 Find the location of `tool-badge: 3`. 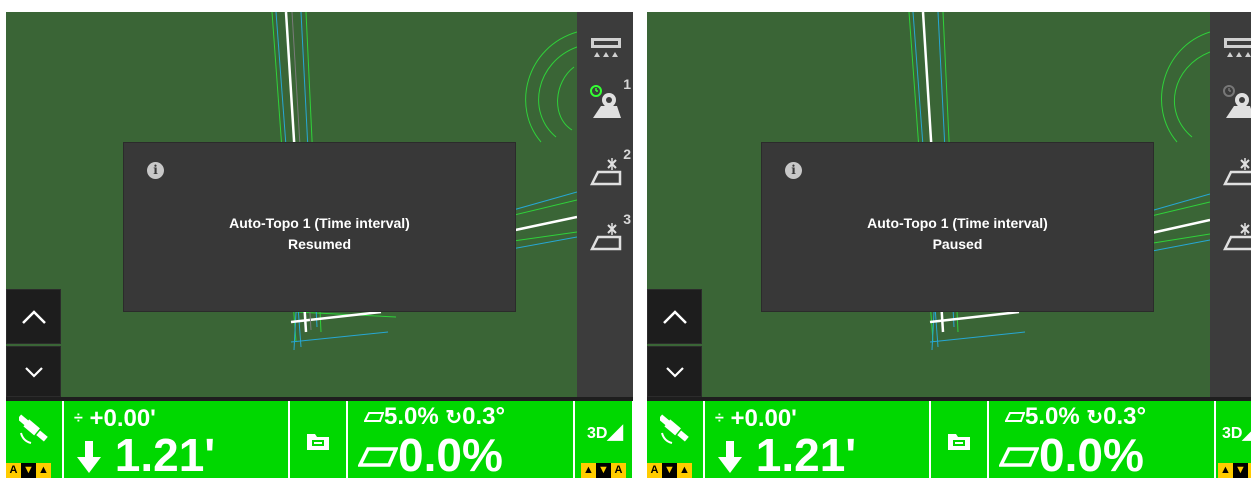

tool-badge: 3 is located at coordinates (627, 219).